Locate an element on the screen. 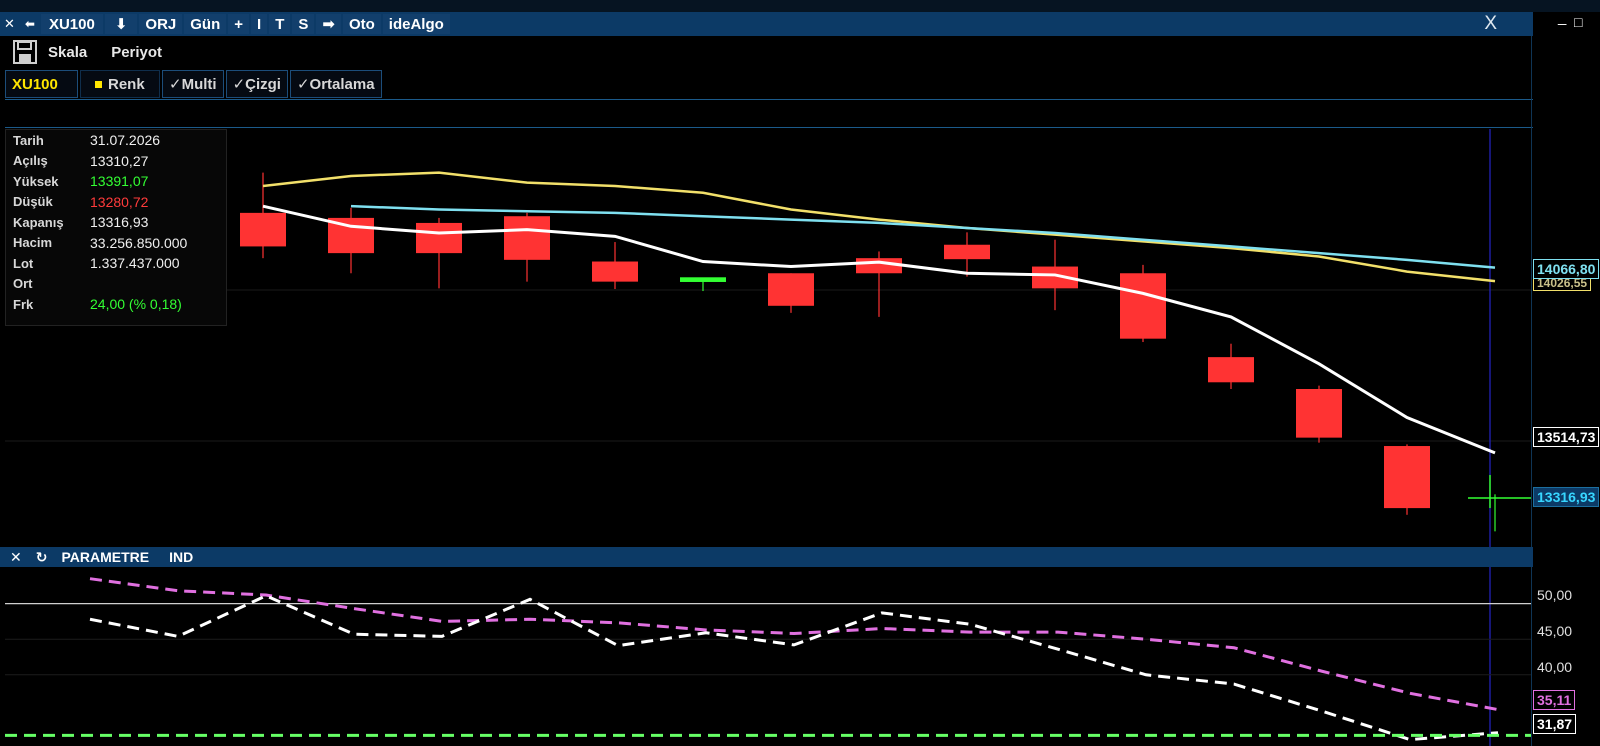  info-row: Yüksek 13391,07 is located at coordinates (116, 181).